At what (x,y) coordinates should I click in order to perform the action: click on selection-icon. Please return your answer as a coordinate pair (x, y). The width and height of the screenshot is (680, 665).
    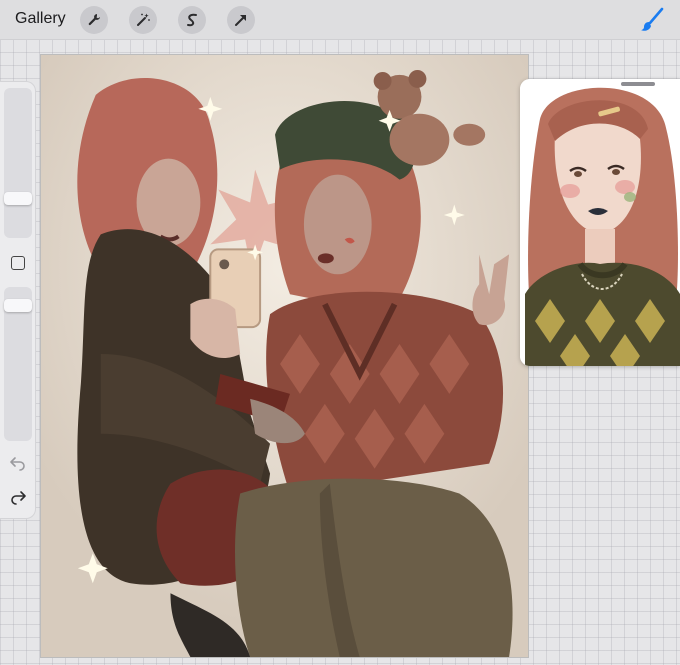
    Looking at the image, I should click on (192, 20).